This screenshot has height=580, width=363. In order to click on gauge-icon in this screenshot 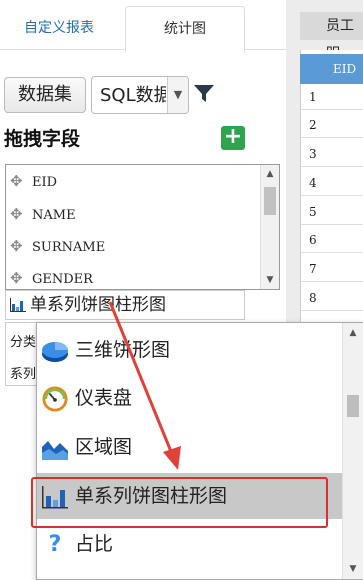, I will do `click(55, 399)`.